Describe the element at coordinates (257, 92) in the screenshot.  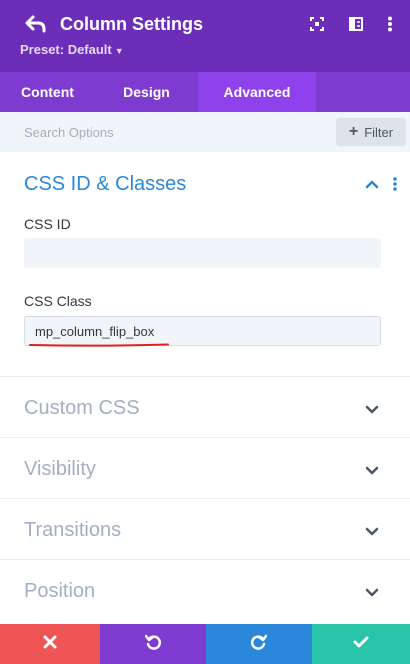
I see `tab-advanced: Advanced` at that location.